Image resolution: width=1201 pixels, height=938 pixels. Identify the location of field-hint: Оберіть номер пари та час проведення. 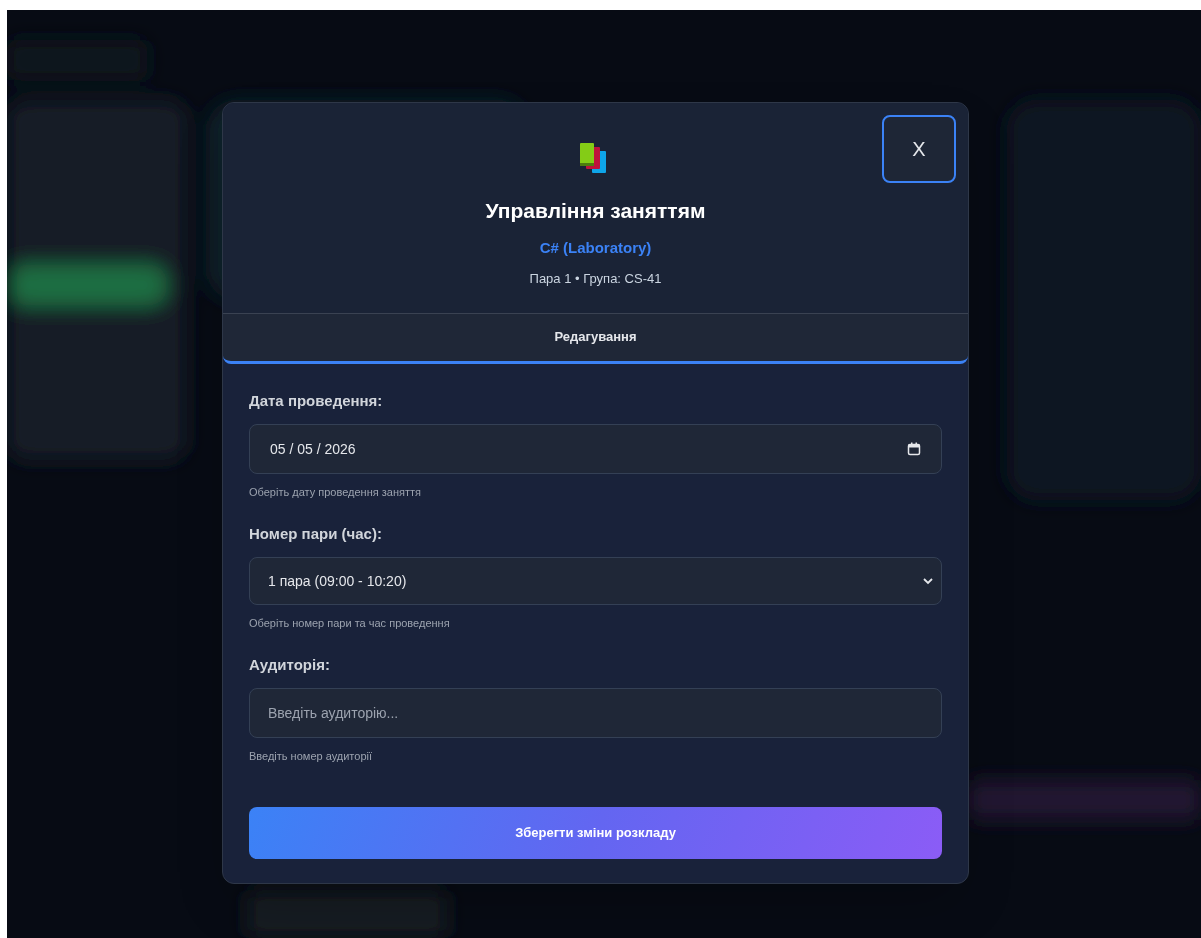
(350, 623).